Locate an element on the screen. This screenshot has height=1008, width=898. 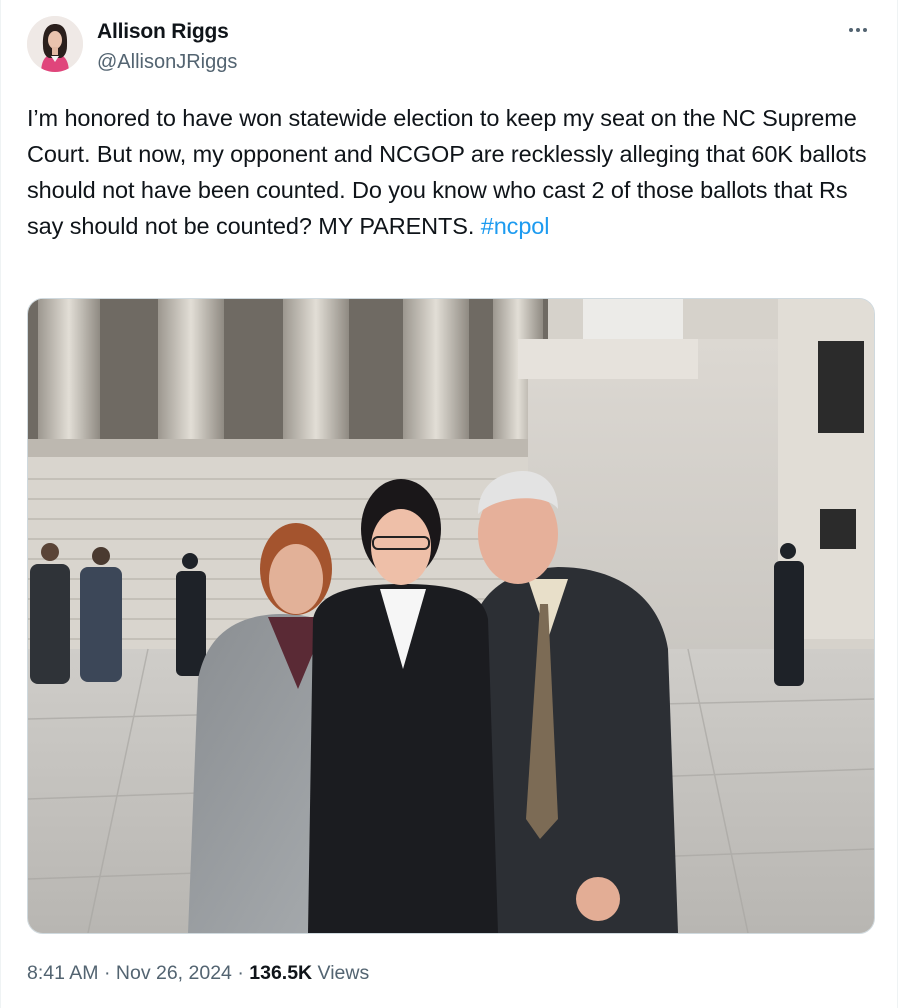
avatar-photo is located at coordinates (55, 44).